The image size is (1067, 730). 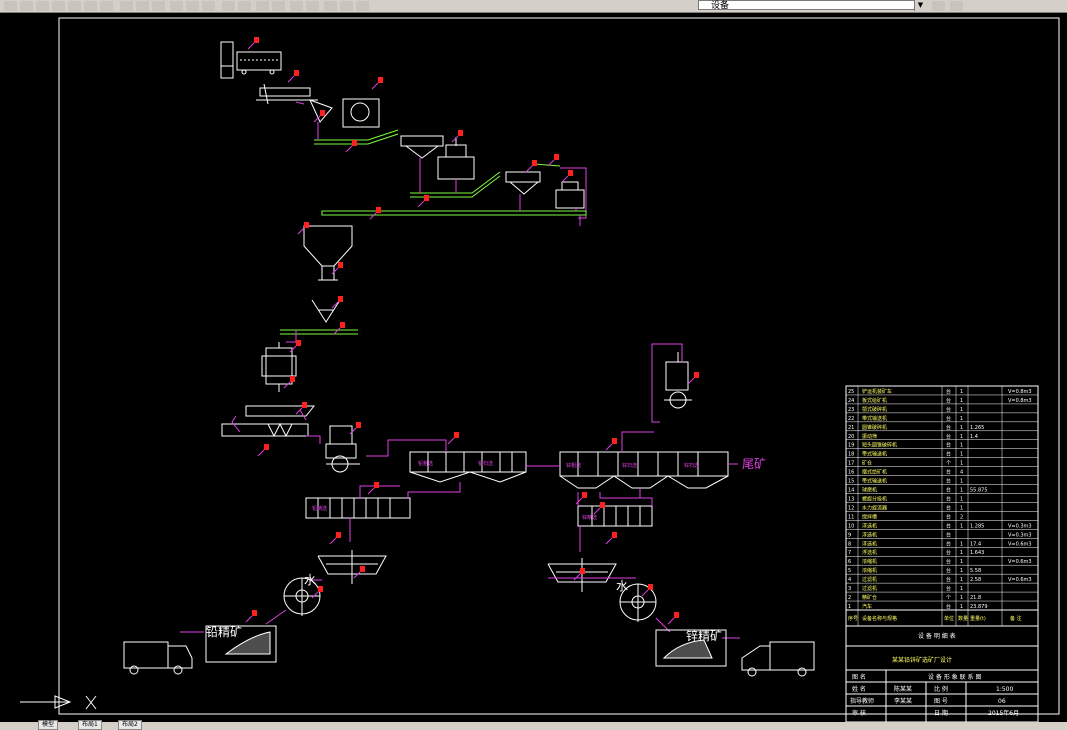 I want to click on hdr-col: 单位, so click(x=949, y=618).